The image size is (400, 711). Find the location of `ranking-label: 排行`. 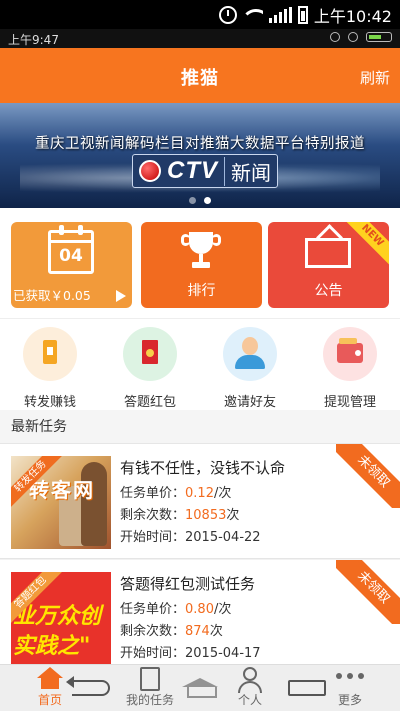

ranking-label: 排行 is located at coordinates (201, 291).